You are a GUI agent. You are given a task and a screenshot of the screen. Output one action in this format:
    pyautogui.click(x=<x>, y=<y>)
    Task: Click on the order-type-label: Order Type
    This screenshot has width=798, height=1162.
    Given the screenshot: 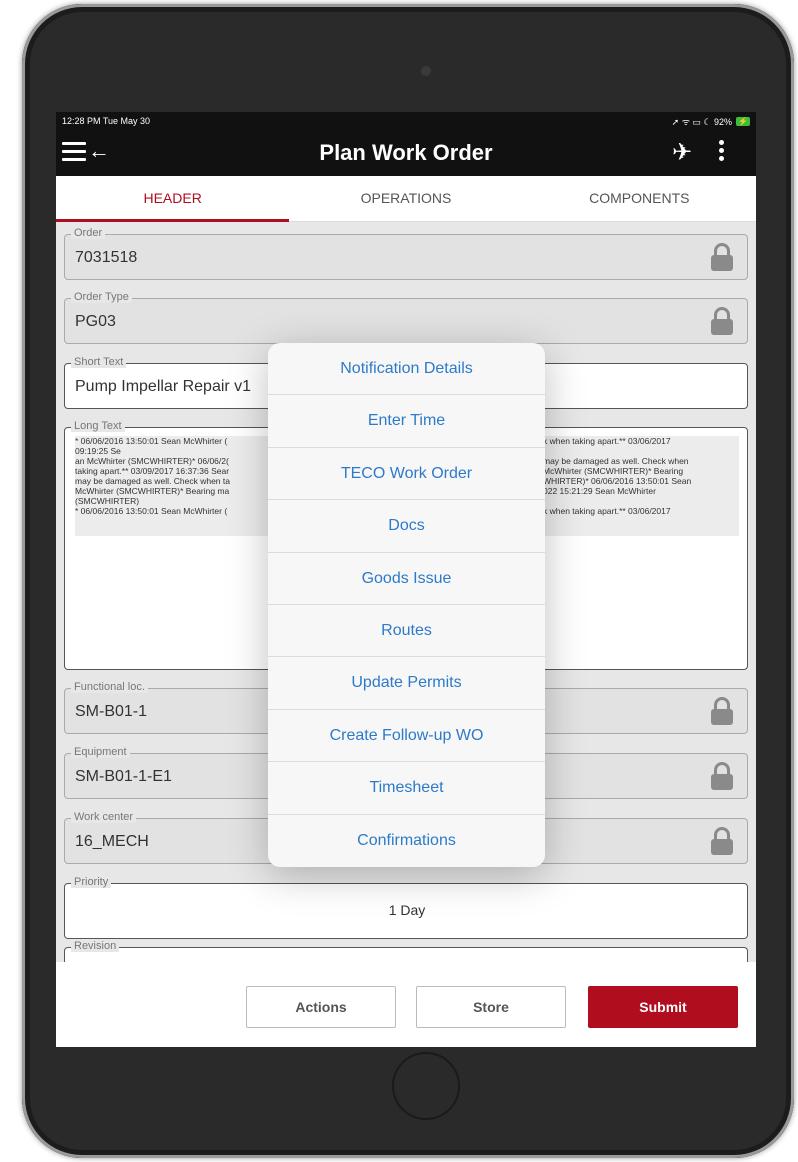 What is the action you would take?
    pyautogui.click(x=101, y=297)
    